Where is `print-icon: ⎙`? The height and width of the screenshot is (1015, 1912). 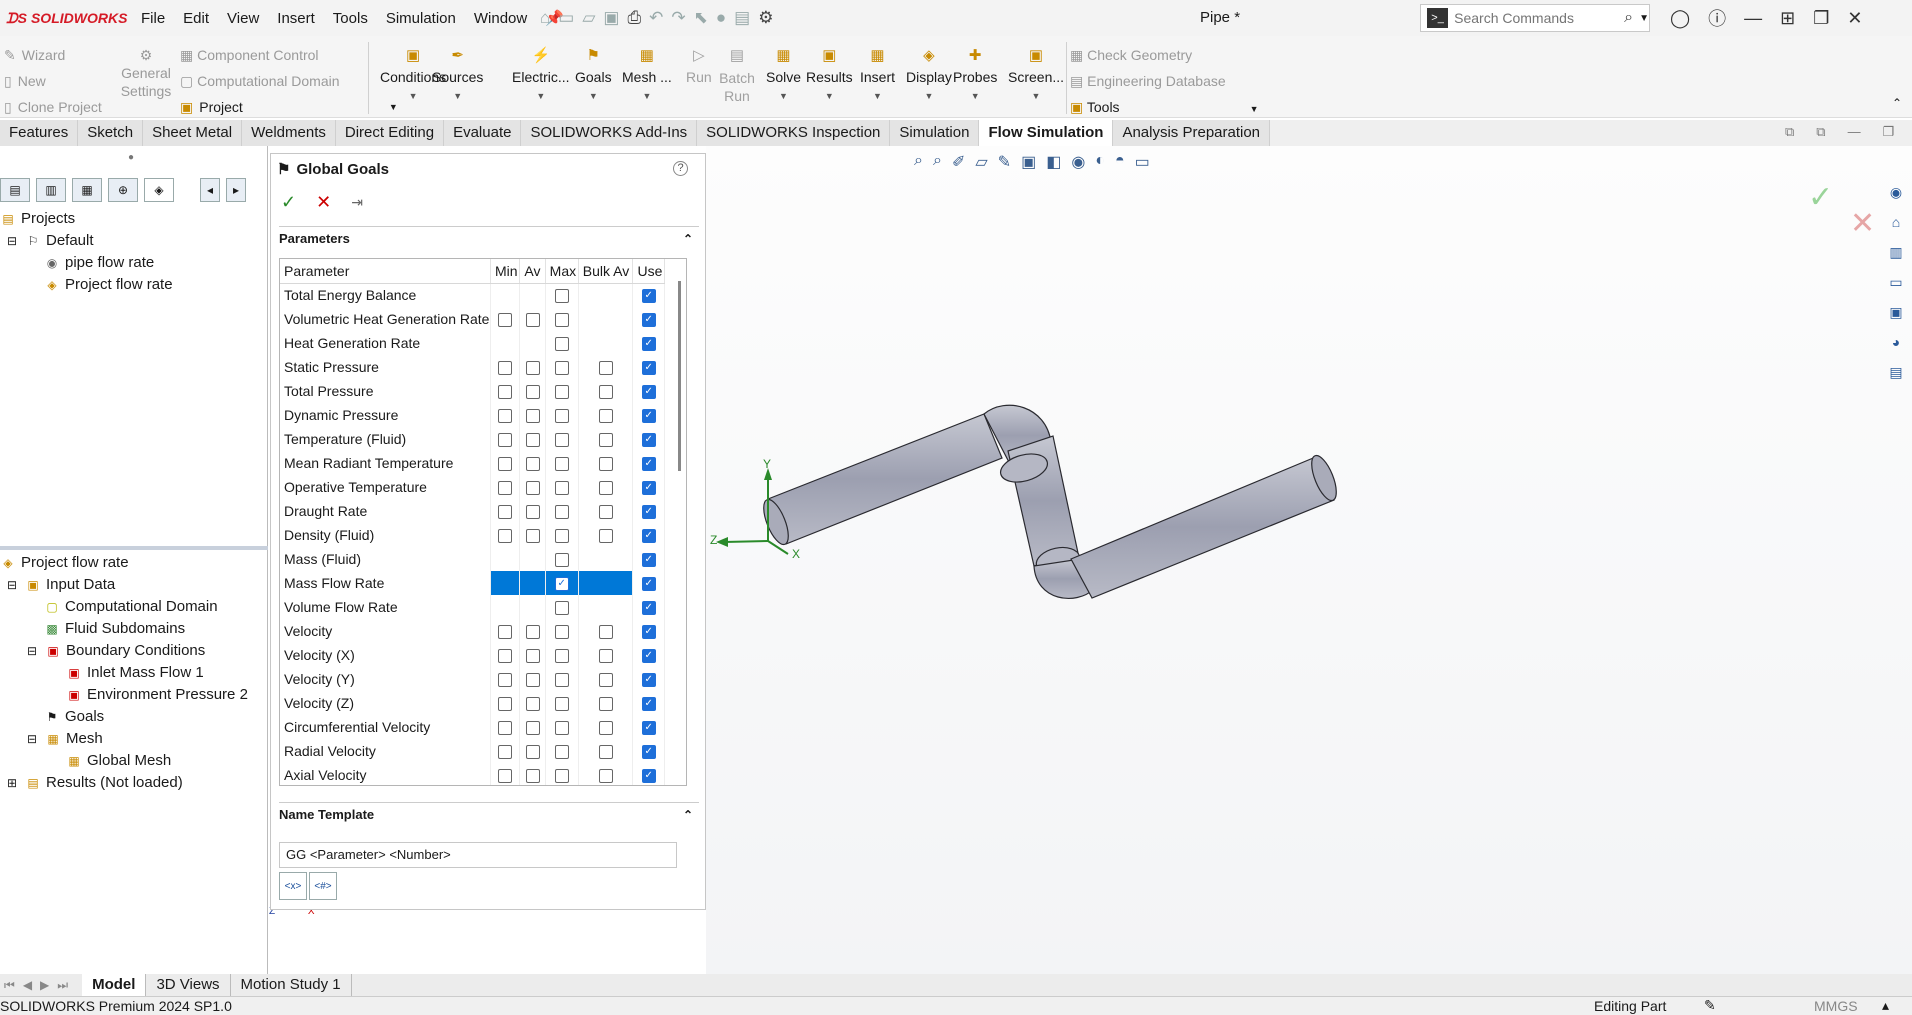
print-icon: ⎙ is located at coordinates (634, 18).